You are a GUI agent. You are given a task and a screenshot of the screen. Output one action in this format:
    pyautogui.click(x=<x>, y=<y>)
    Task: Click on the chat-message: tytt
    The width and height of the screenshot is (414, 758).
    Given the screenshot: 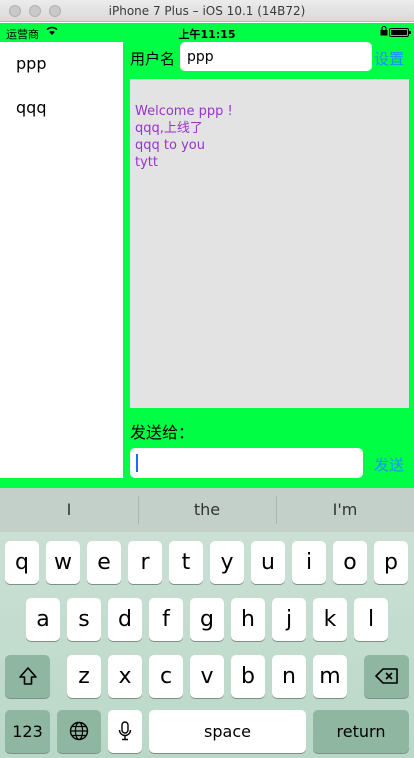 What is the action you would take?
    pyautogui.click(x=146, y=162)
    